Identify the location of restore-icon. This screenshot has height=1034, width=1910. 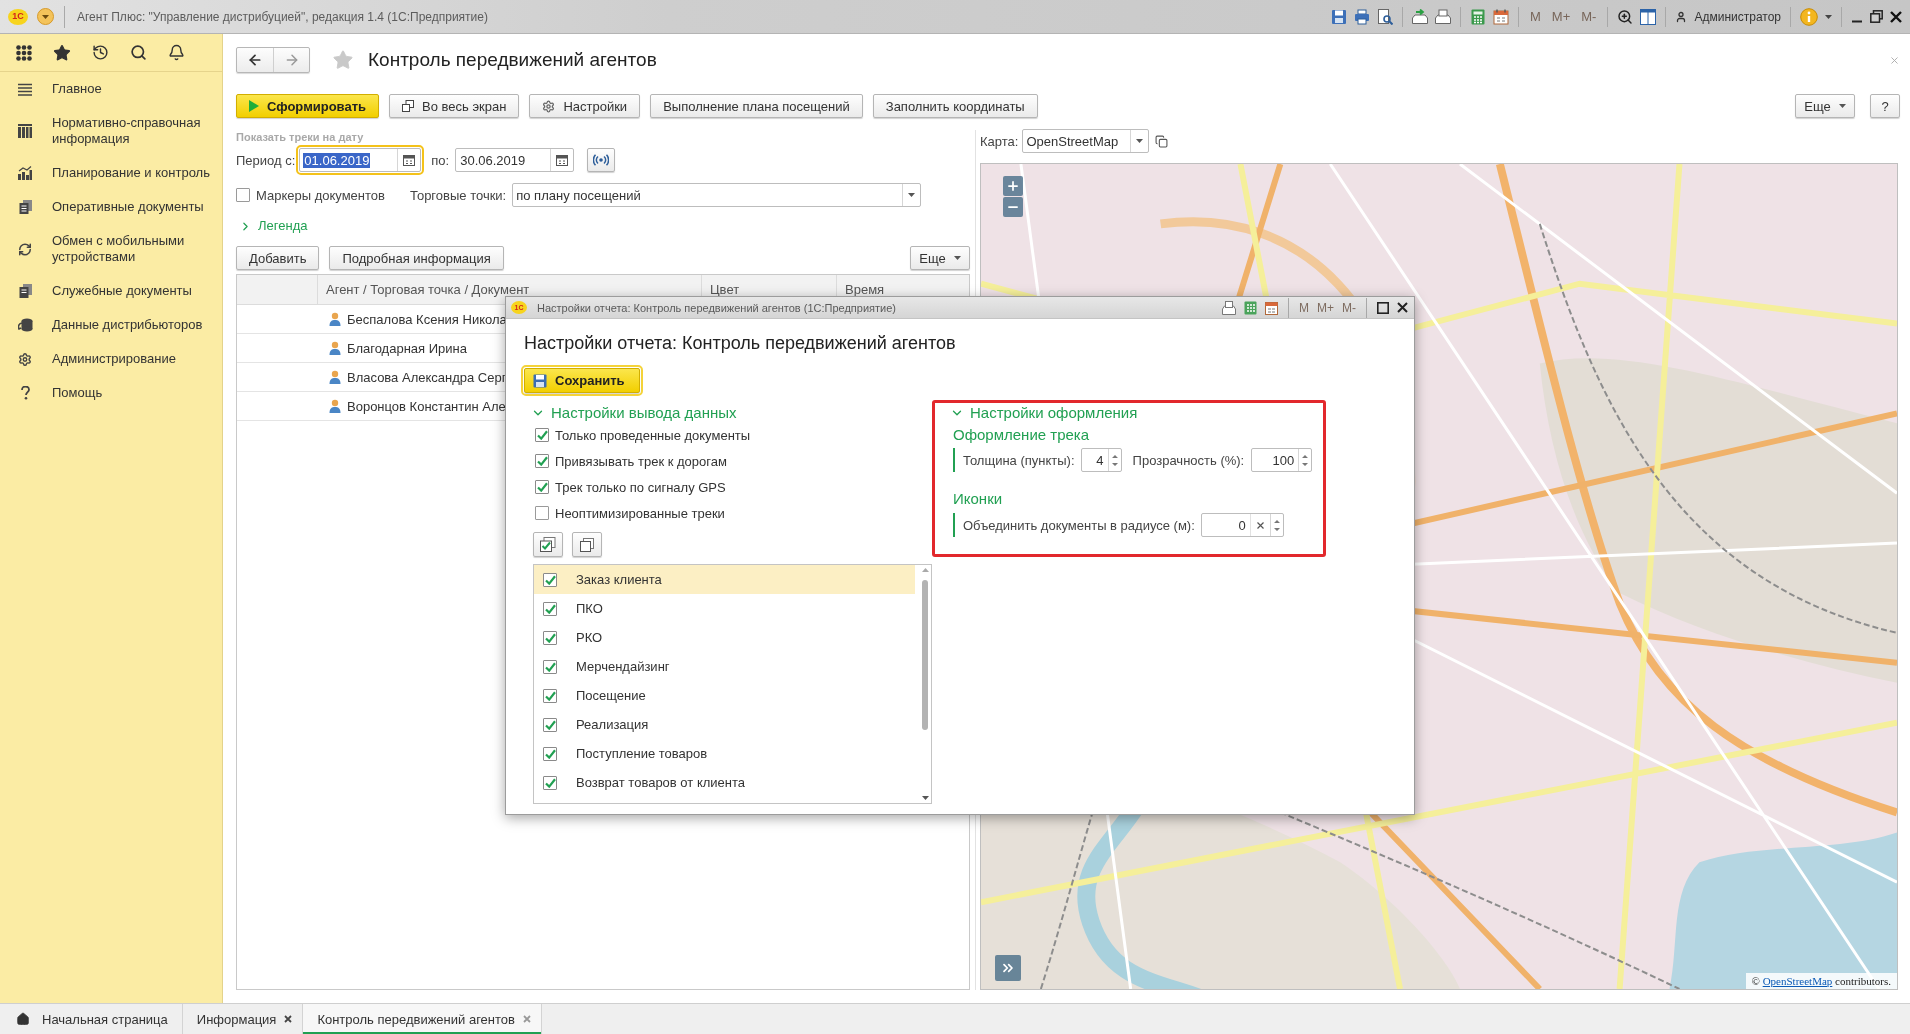
(1876, 16).